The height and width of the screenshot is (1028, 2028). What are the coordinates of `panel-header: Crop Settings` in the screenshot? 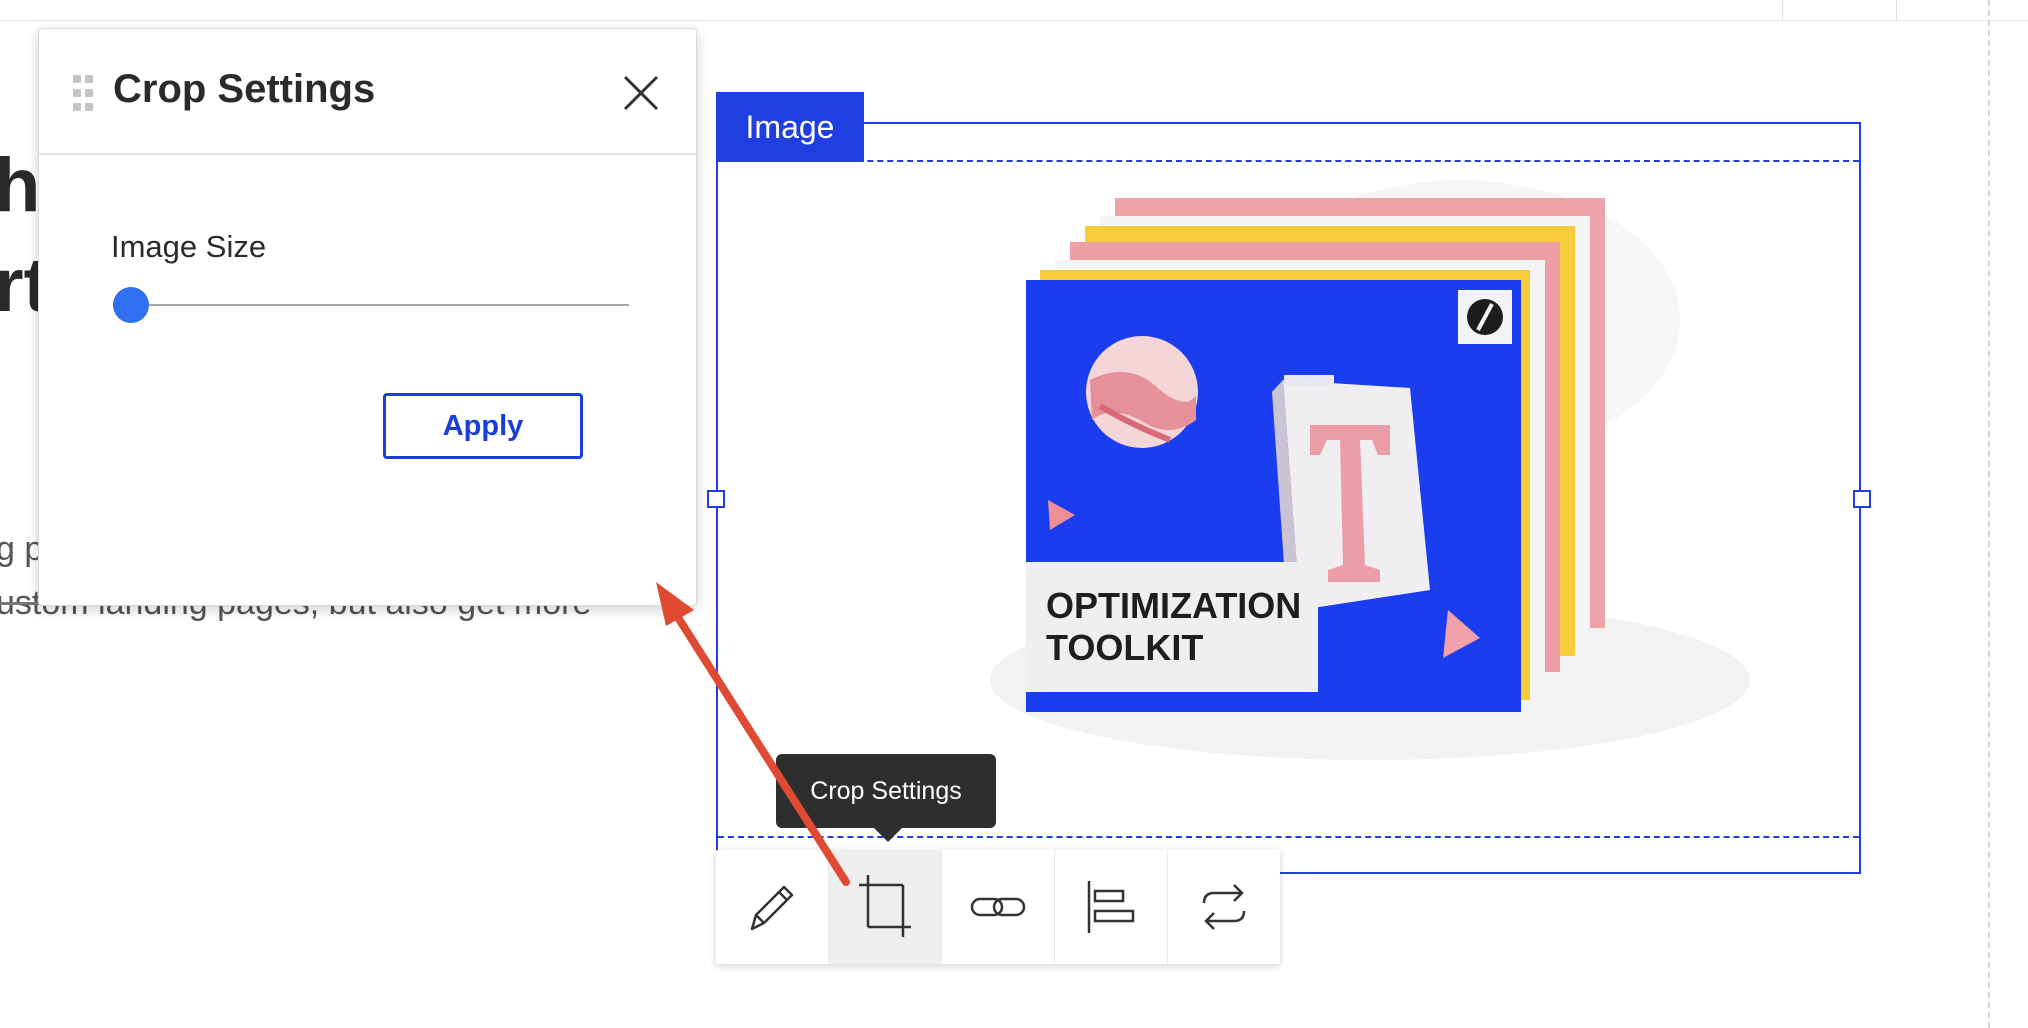 It's located at (367, 92).